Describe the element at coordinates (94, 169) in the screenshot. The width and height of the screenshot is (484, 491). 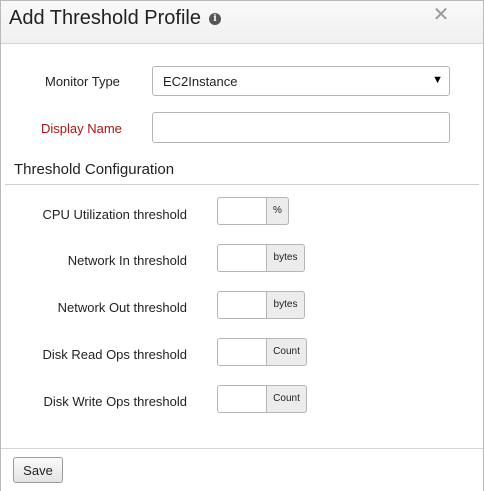
I see `threshold-configuration-title: Threshold Configuration` at that location.